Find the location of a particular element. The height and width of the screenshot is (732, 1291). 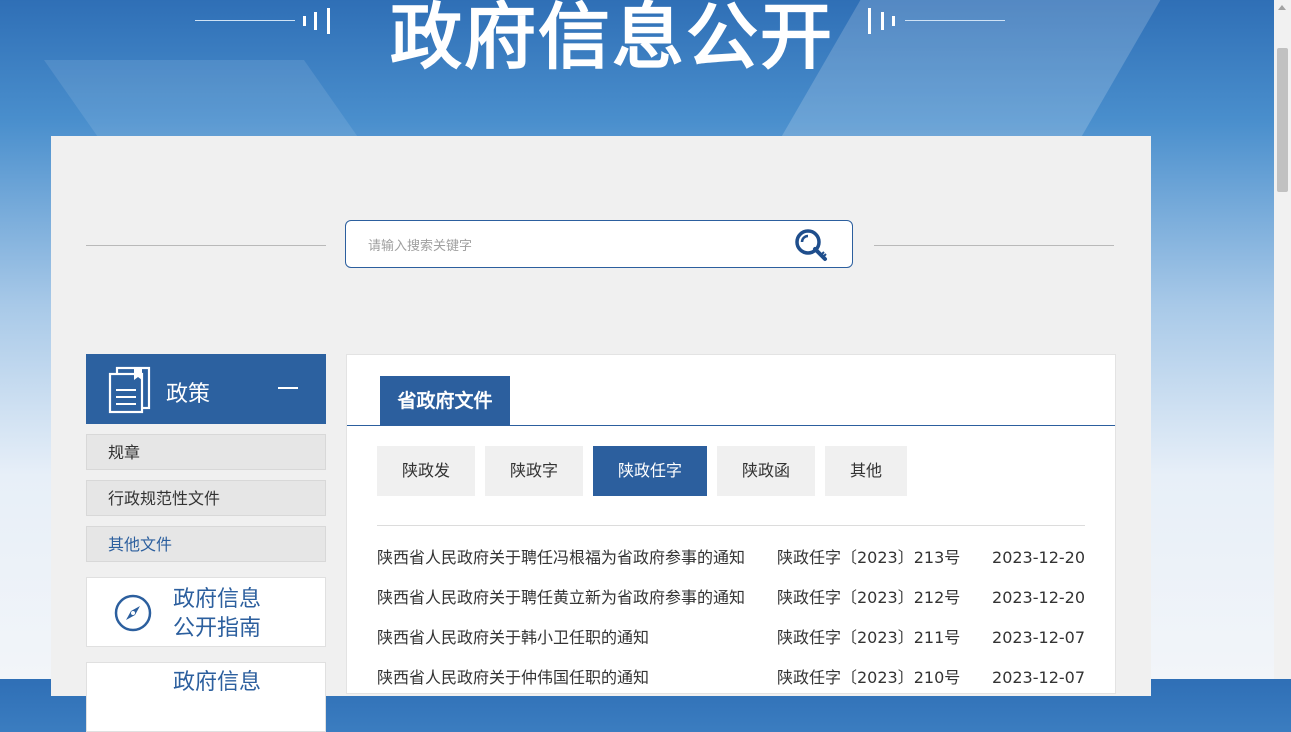

subtab-shaanzhengrenzi: 陕政任字 is located at coordinates (650, 471).